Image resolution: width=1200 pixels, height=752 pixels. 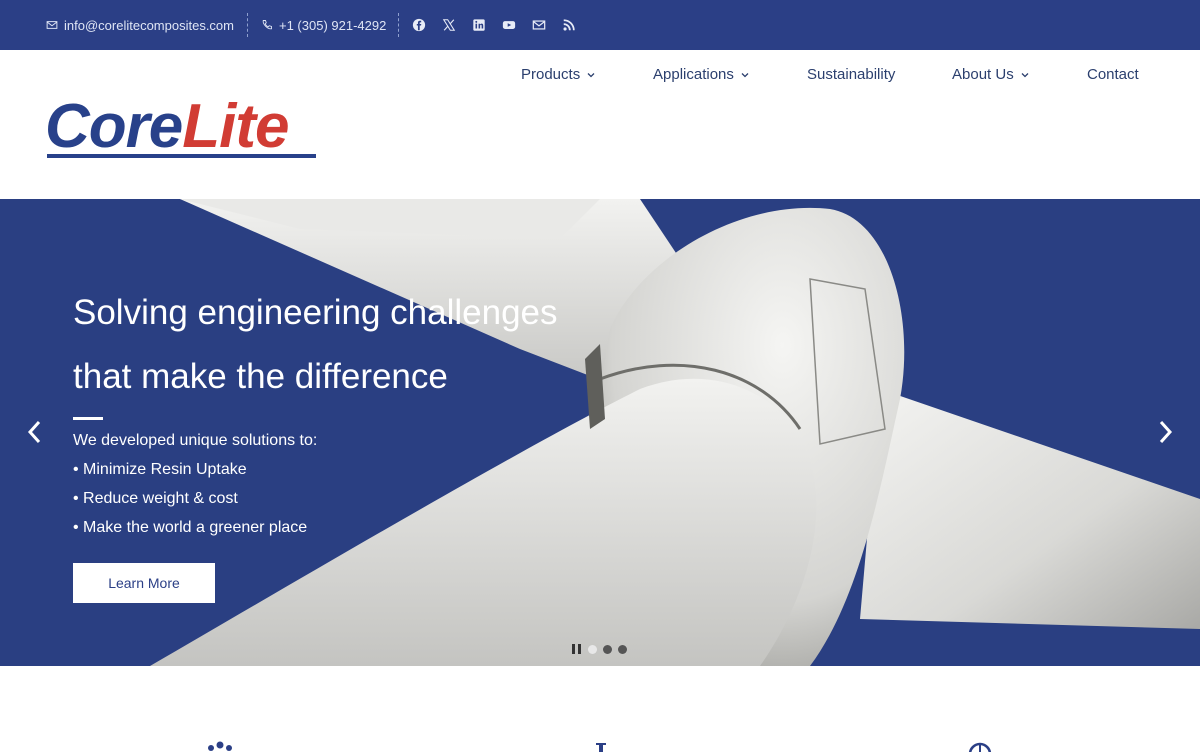 What do you see at coordinates (144, 583) in the screenshot?
I see `learn-more-button: Learn More` at bounding box center [144, 583].